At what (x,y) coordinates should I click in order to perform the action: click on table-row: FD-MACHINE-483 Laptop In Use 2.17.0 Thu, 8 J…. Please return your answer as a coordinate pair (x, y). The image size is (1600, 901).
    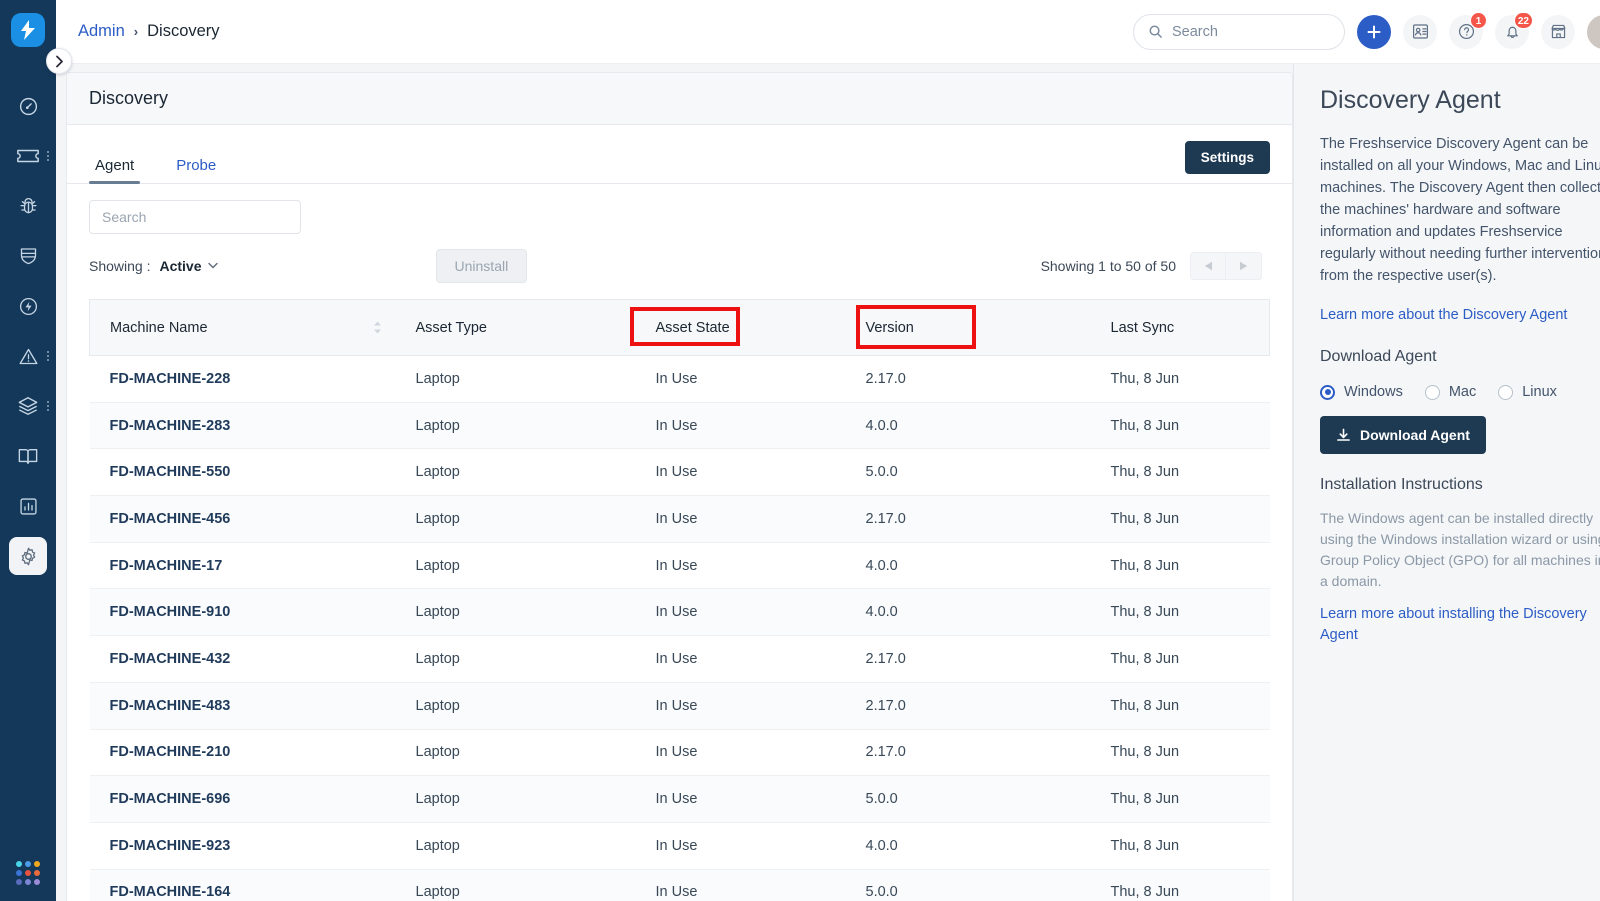
    Looking at the image, I should click on (679, 706).